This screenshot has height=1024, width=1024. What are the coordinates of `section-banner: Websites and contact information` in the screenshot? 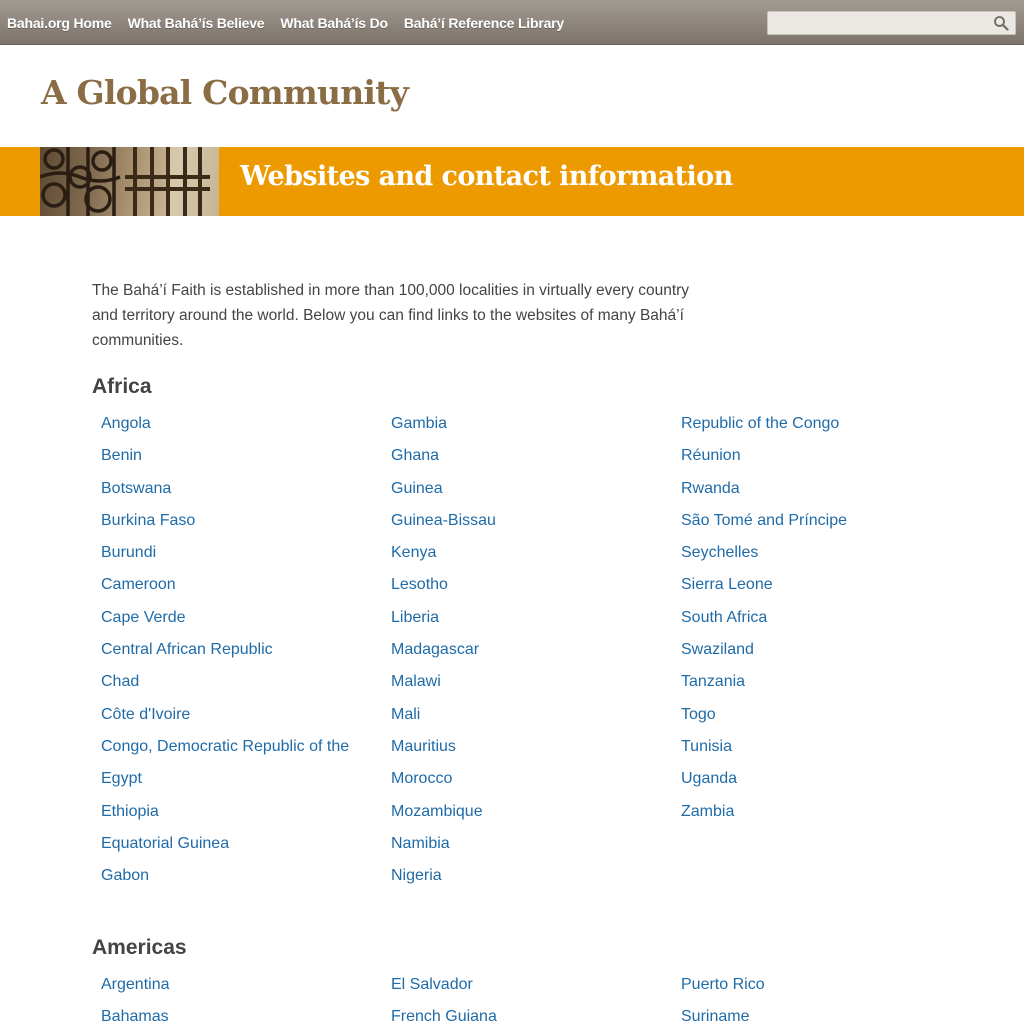 It's located at (512, 181).